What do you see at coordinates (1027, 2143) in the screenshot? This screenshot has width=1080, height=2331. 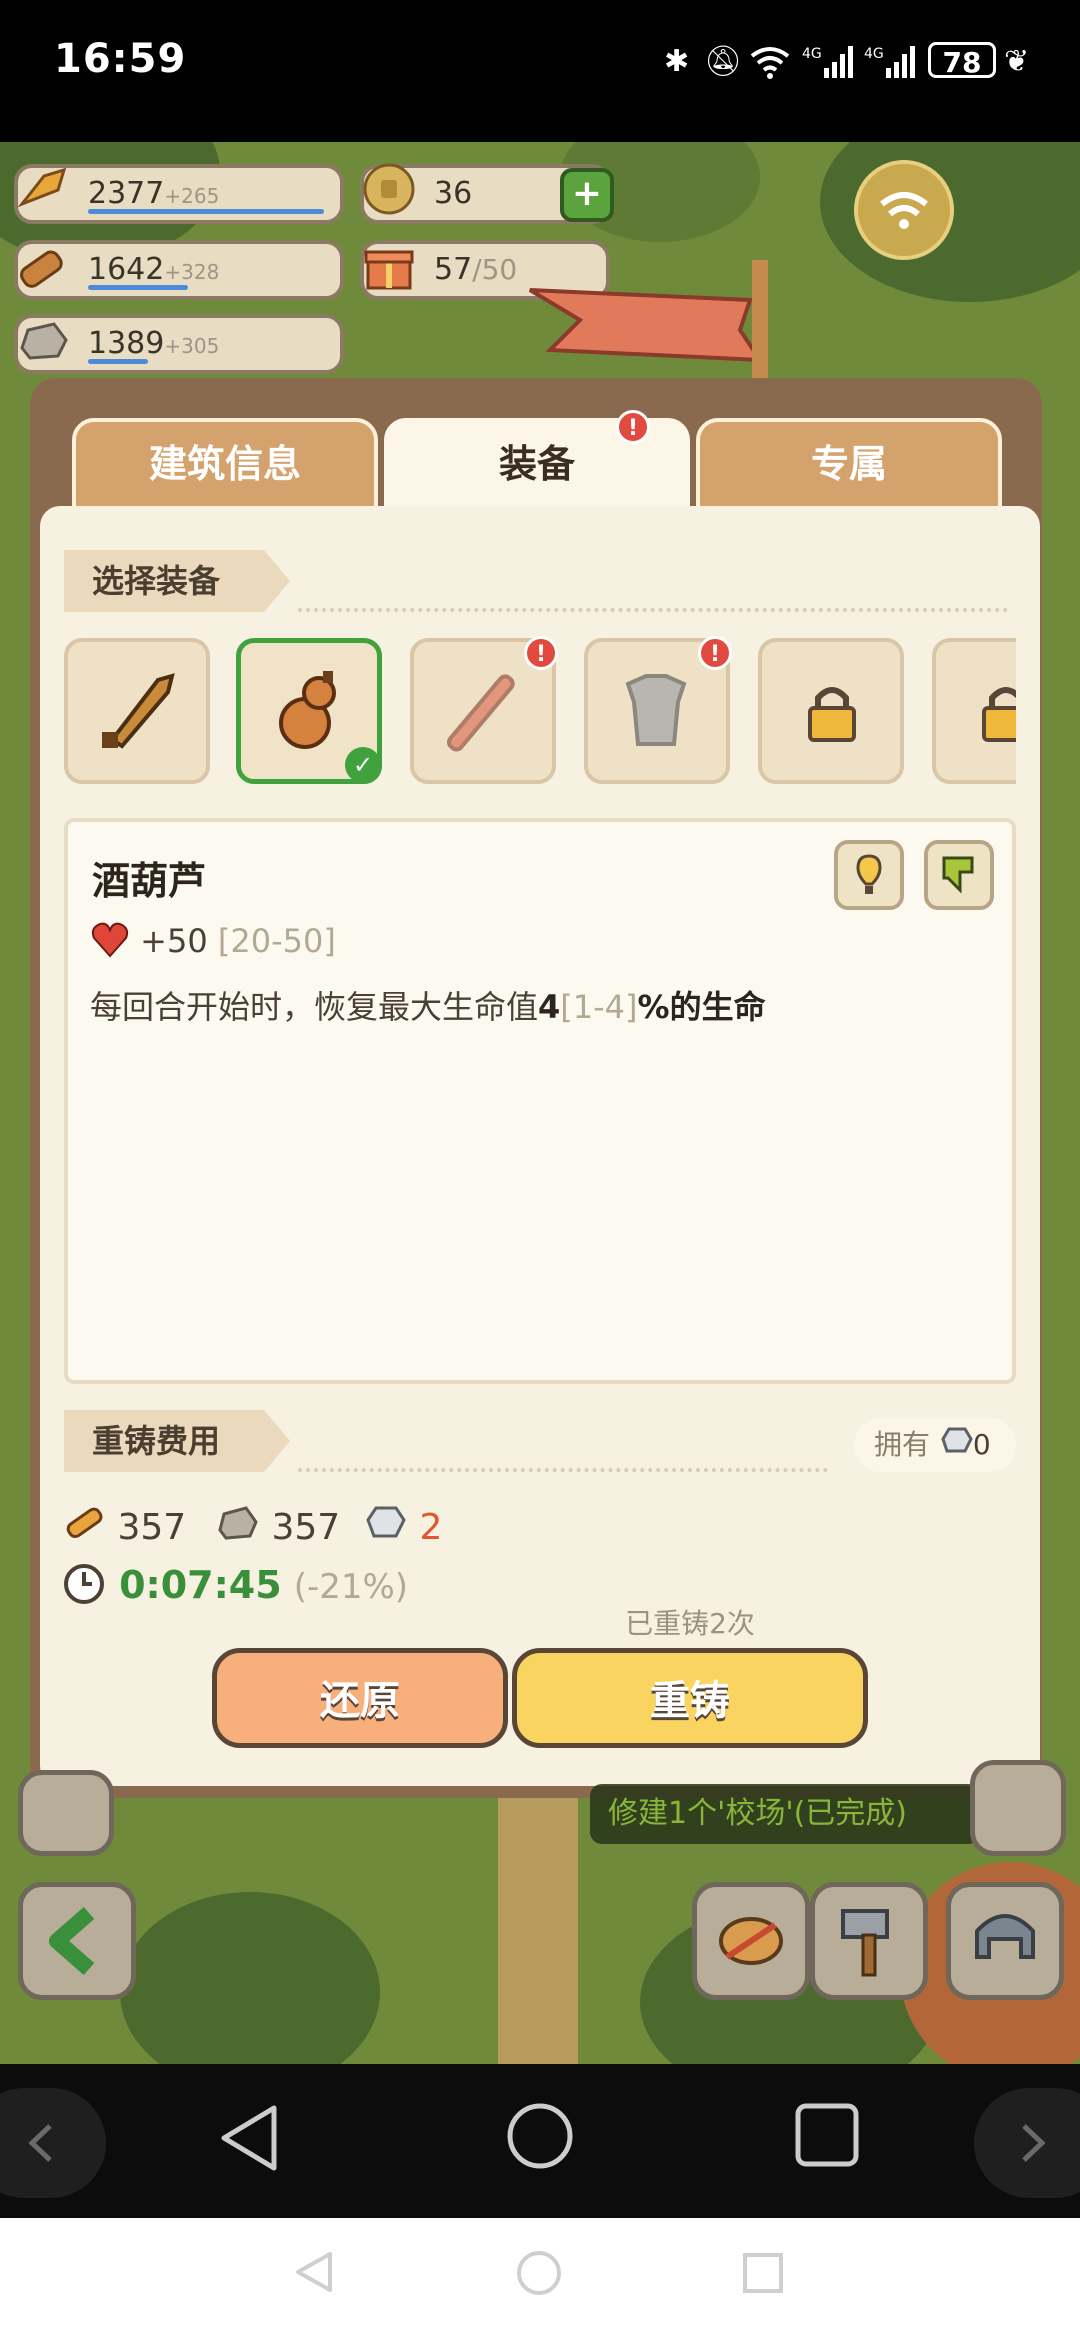 I see `nav-next-button` at bounding box center [1027, 2143].